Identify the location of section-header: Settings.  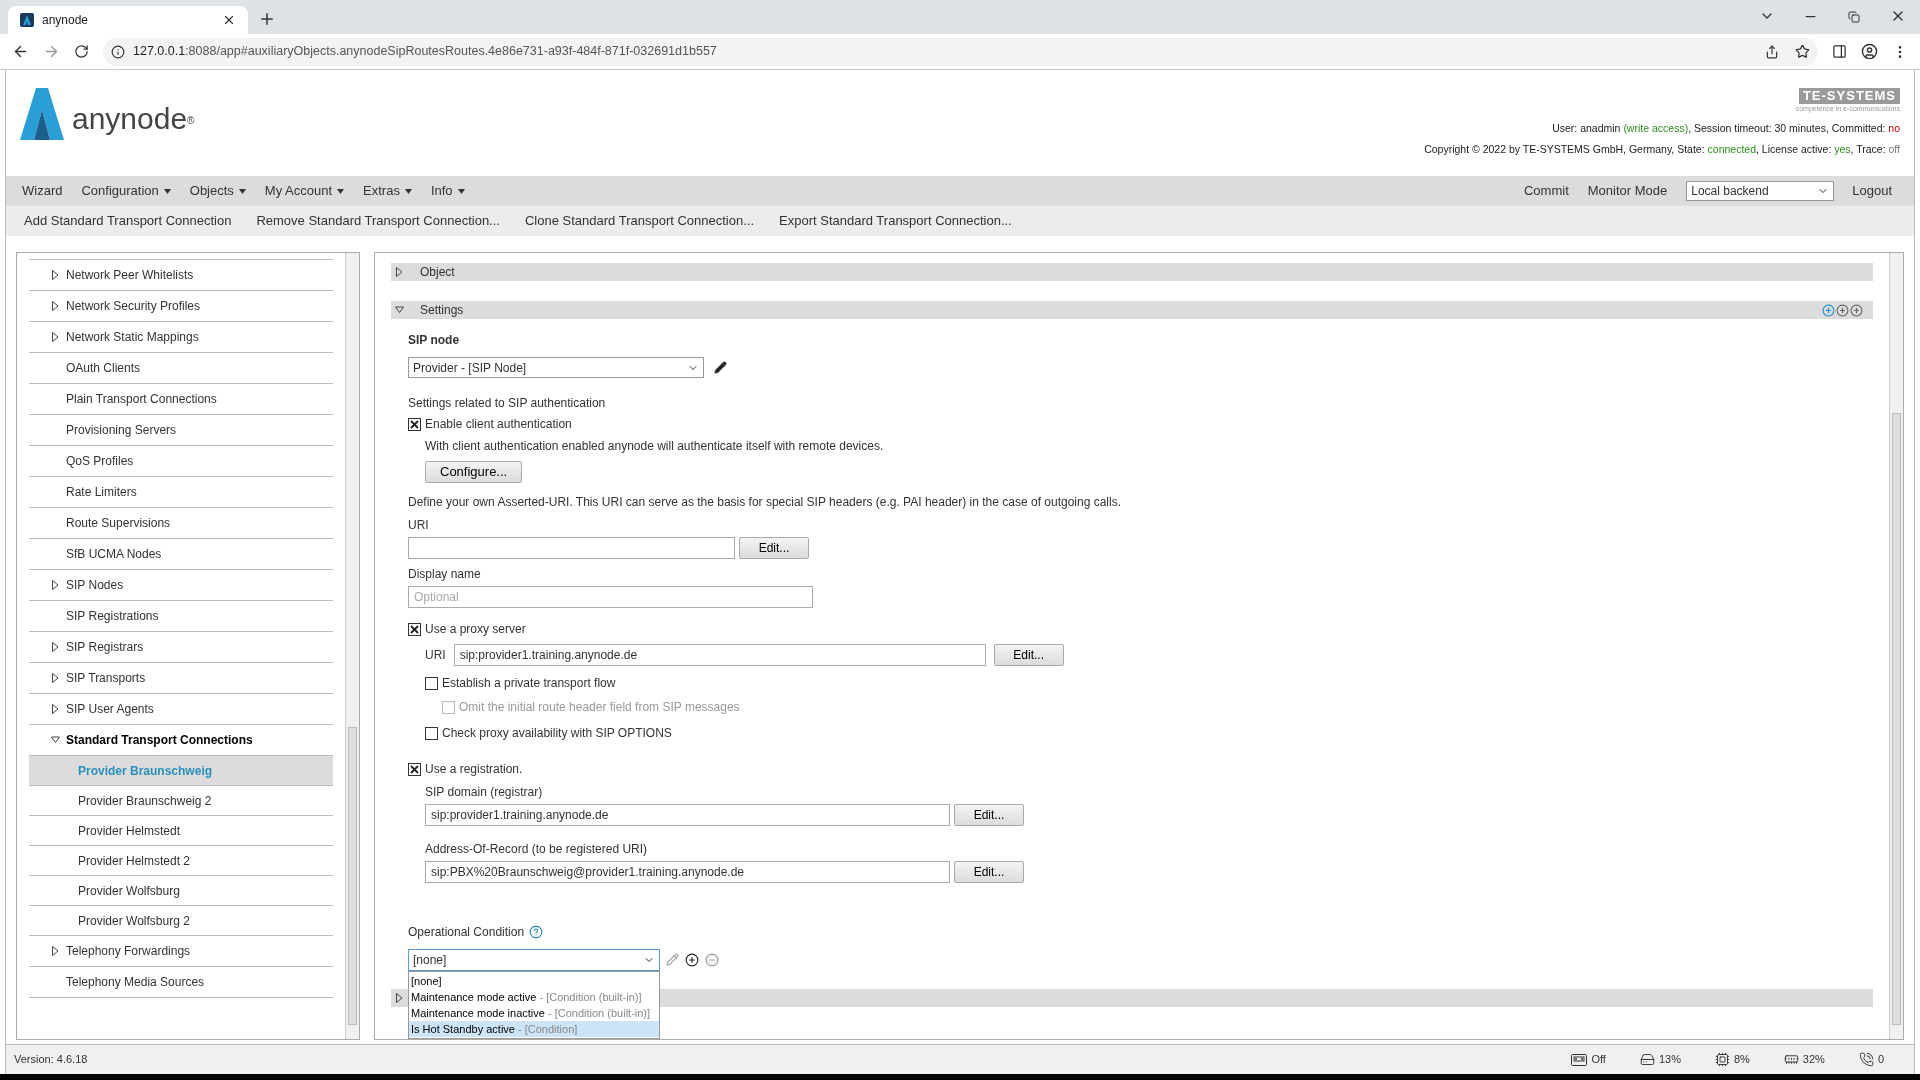
(1132, 310).